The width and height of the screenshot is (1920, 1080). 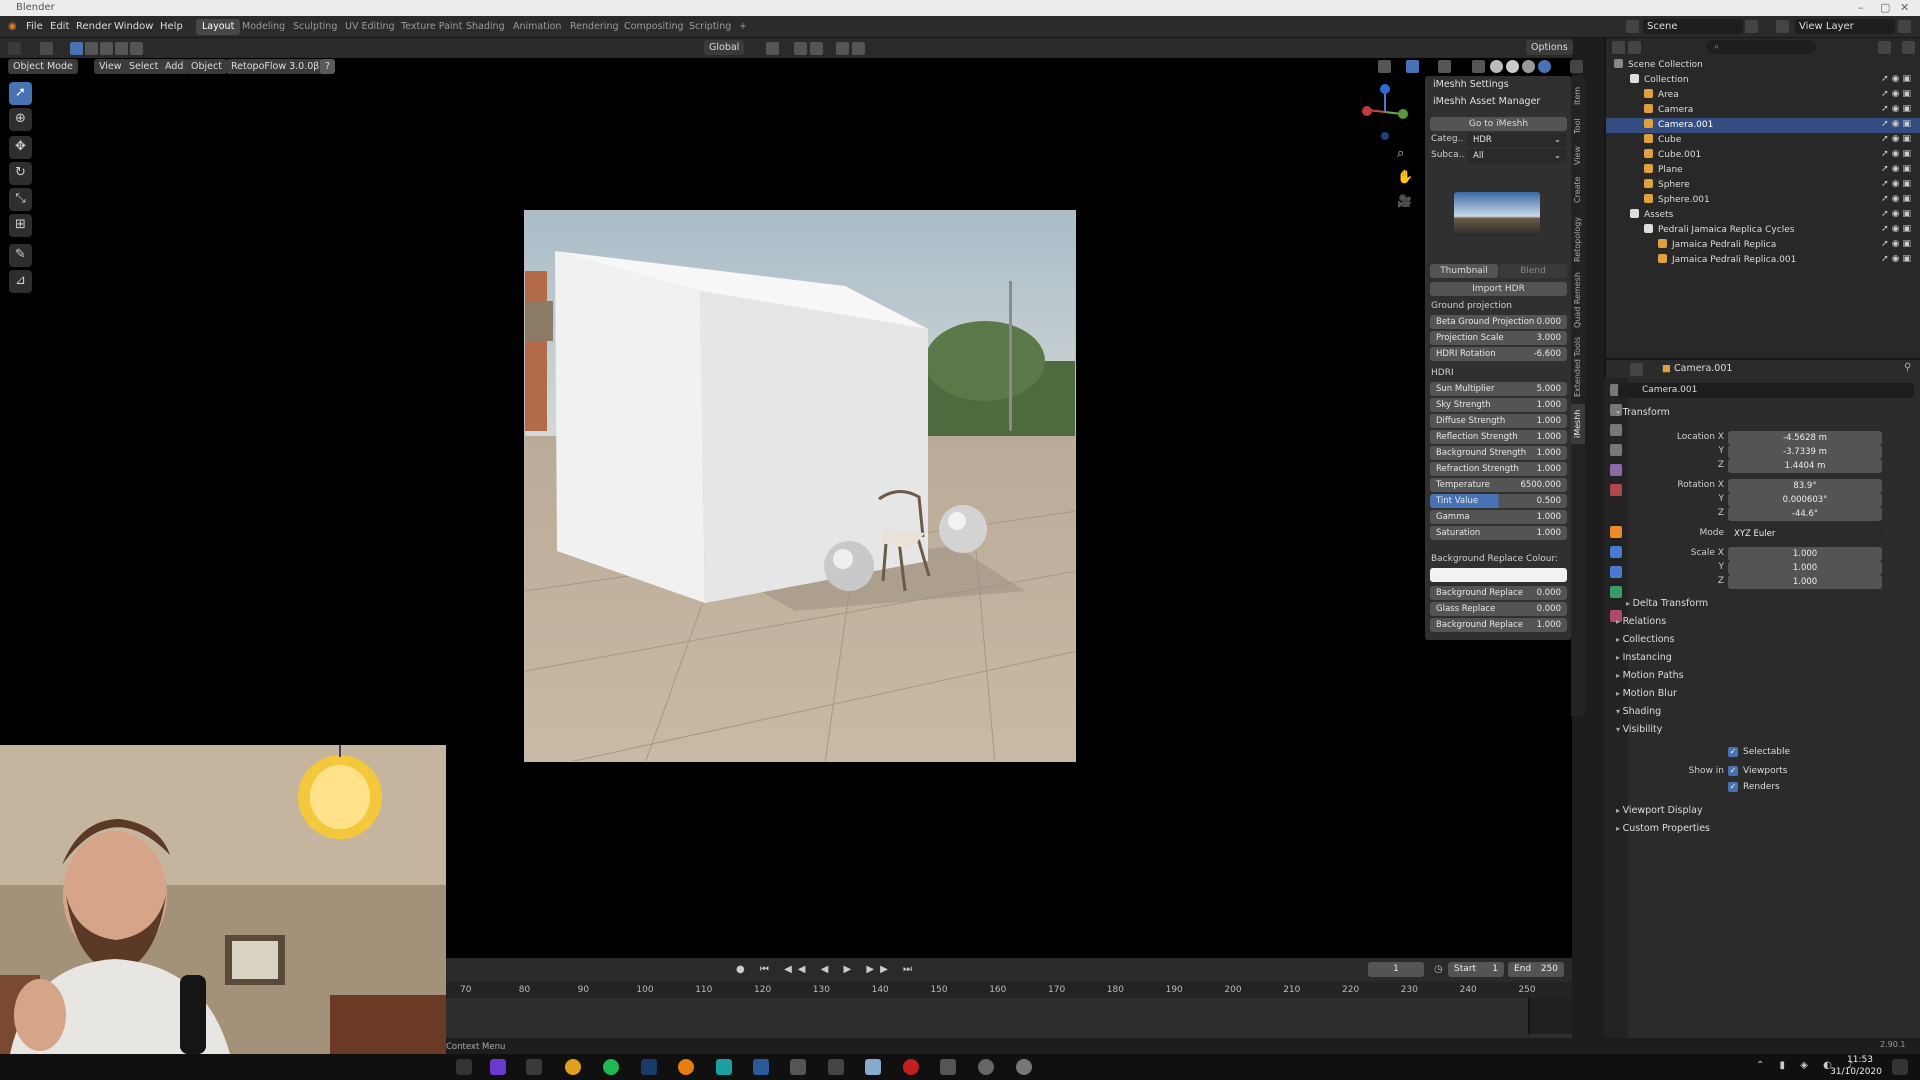 What do you see at coordinates (1544, 66) in the screenshot?
I see `shading-rendered-icon` at bounding box center [1544, 66].